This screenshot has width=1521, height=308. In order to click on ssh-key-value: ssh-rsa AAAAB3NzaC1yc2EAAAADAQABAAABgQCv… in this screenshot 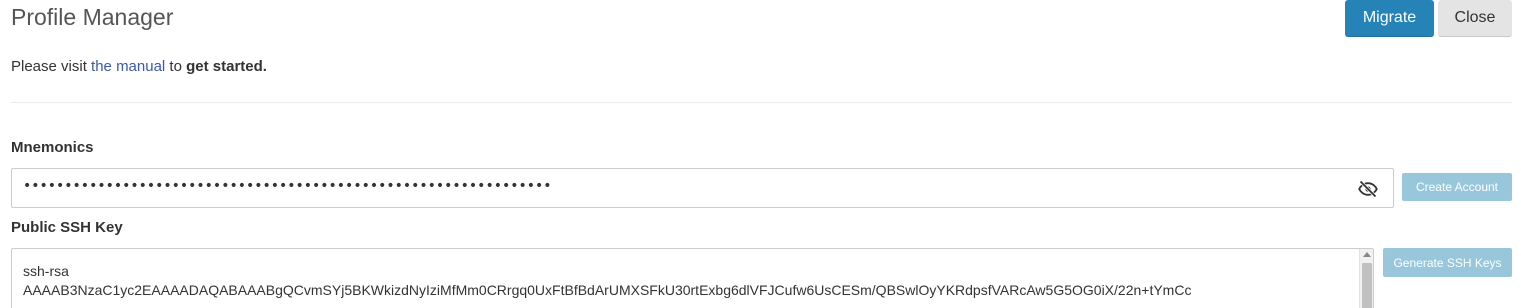, I will do `click(607, 280)`.